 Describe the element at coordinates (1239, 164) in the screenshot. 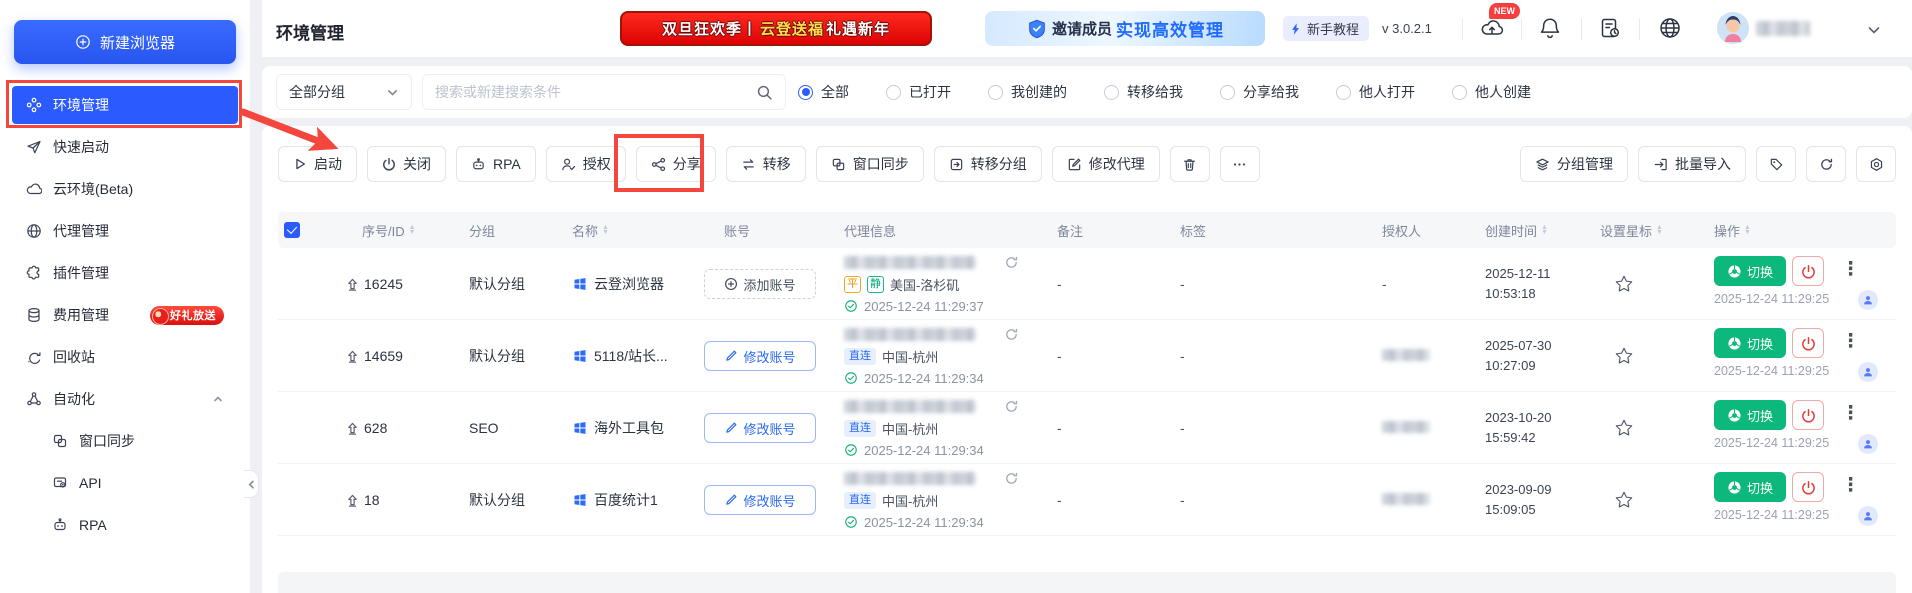

I see `more-actions-button` at that location.